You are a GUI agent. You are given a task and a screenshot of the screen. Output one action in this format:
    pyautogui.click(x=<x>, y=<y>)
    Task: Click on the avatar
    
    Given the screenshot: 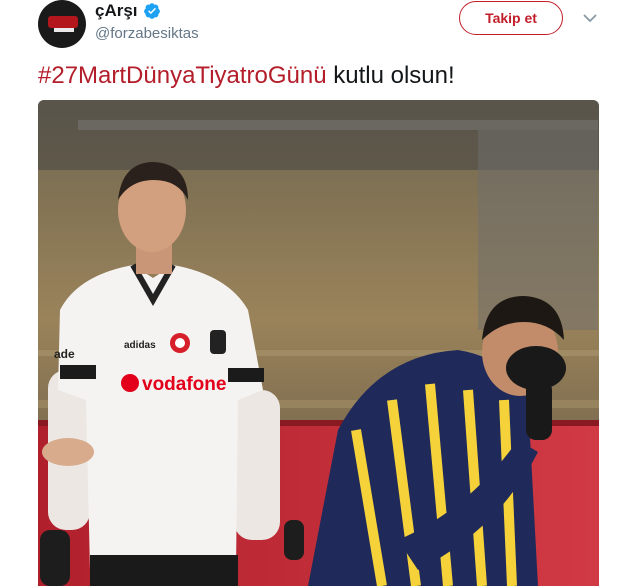 What is the action you would take?
    pyautogui.click(x=62, y=24)
    